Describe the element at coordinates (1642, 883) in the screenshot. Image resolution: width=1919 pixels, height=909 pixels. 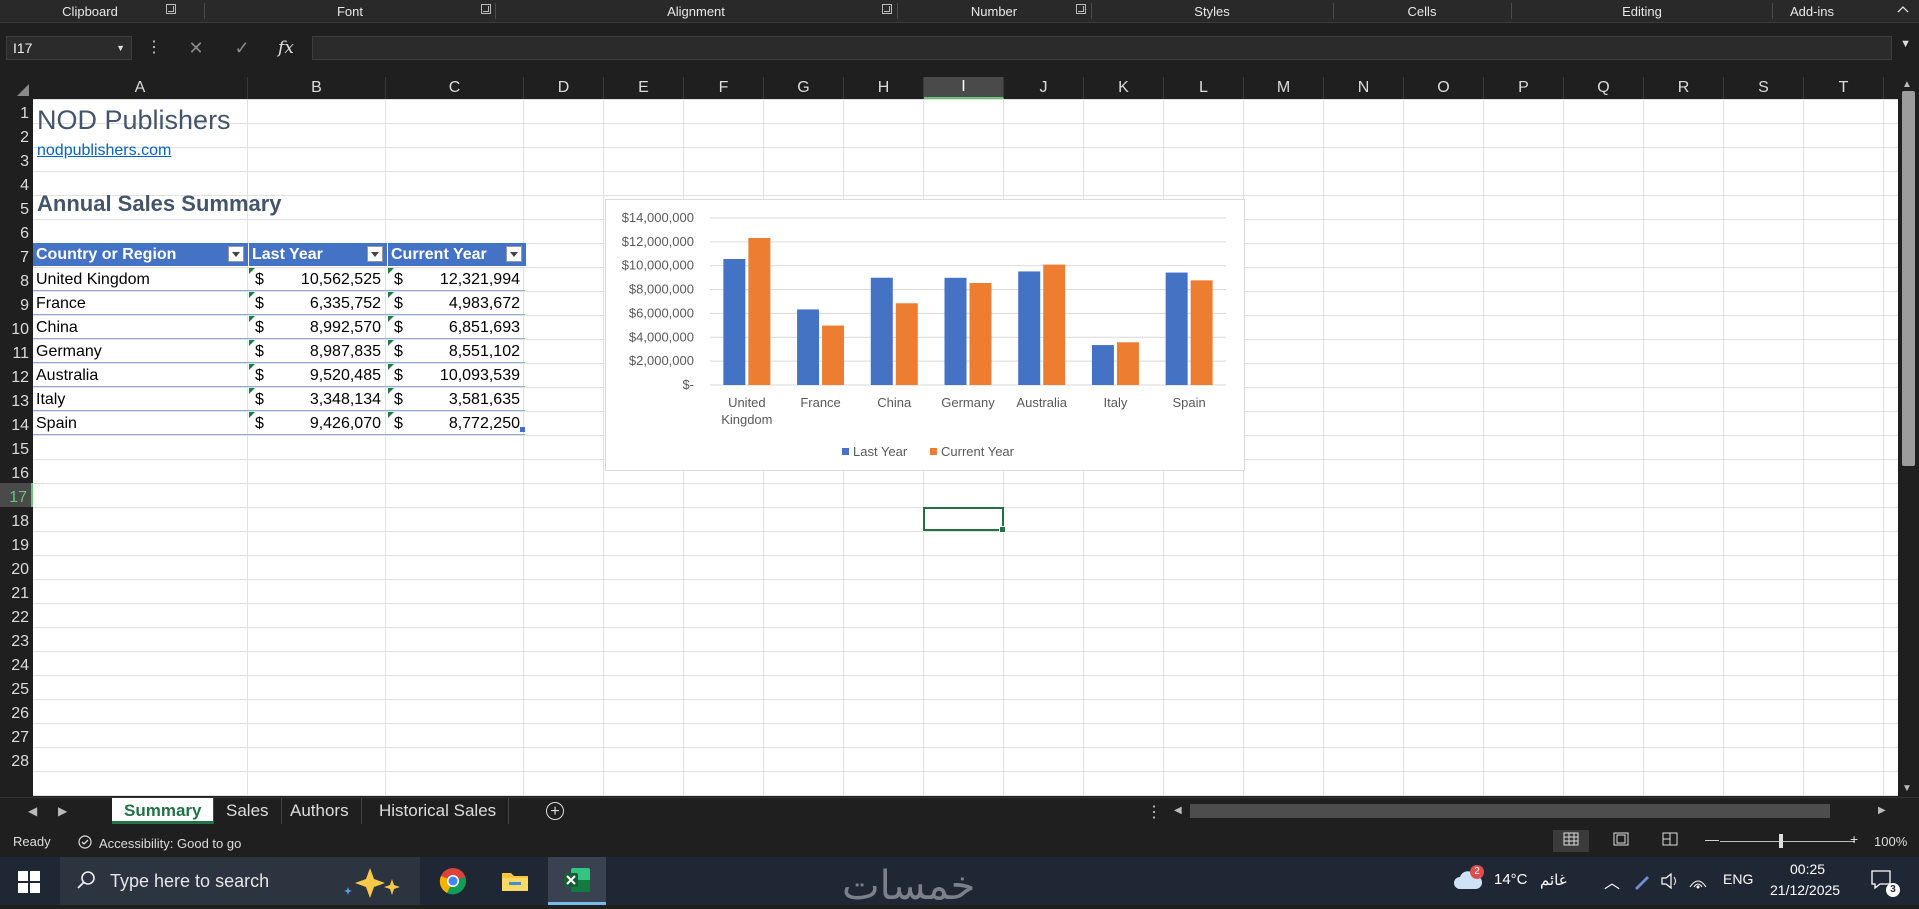
I see `pen-icon` at that location.